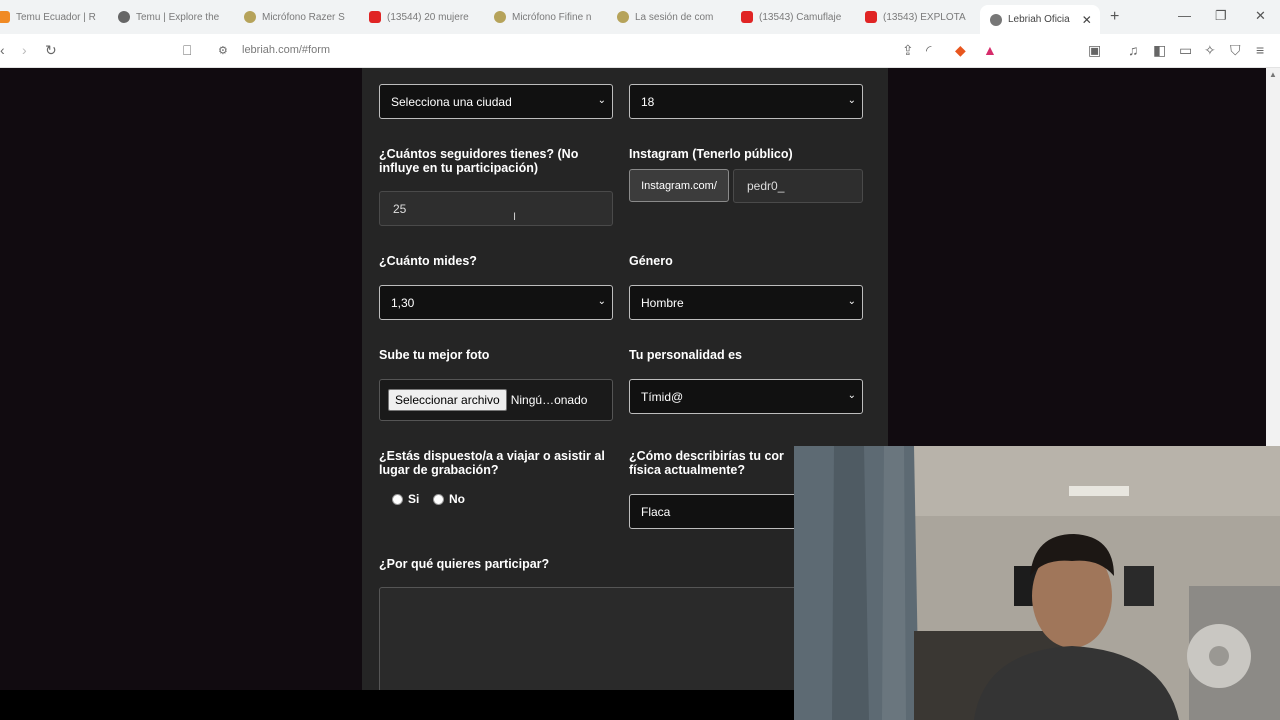  I want to click on text-cursor-icon: I, so click(515, 217).